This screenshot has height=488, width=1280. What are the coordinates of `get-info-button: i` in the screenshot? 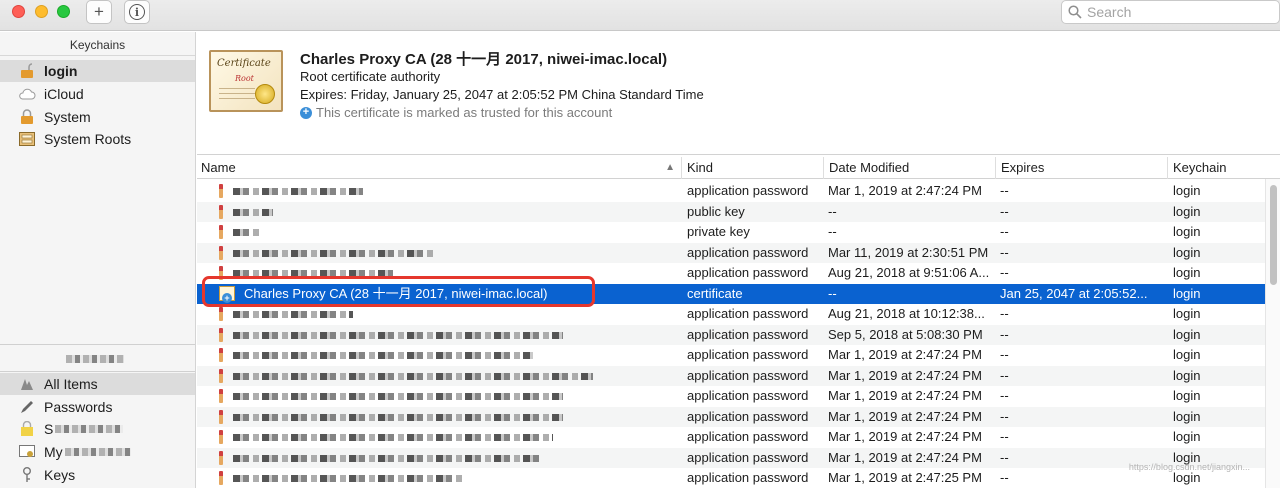 It's located at (137, 12).